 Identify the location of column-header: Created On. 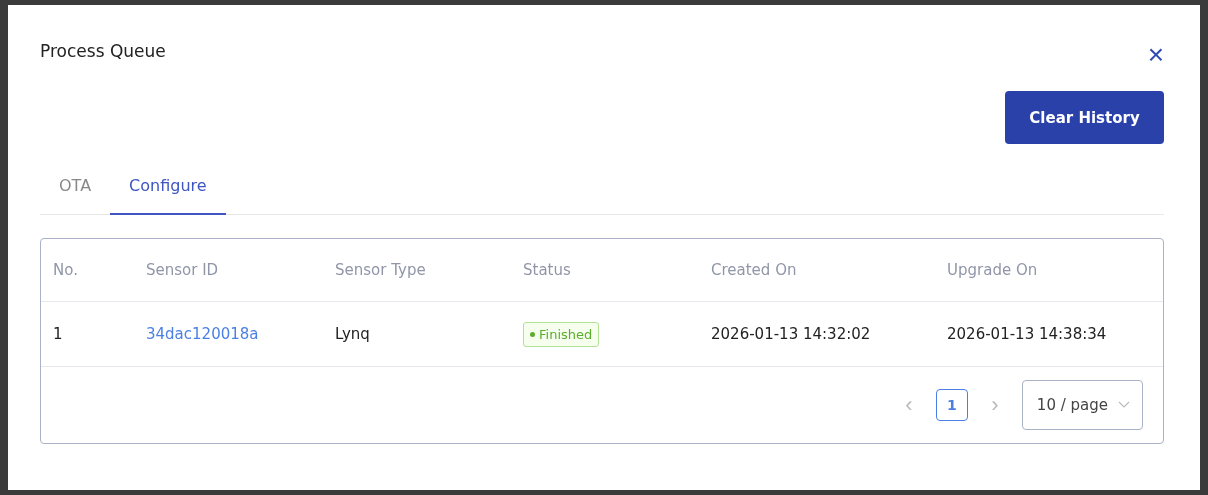
(754, 270).